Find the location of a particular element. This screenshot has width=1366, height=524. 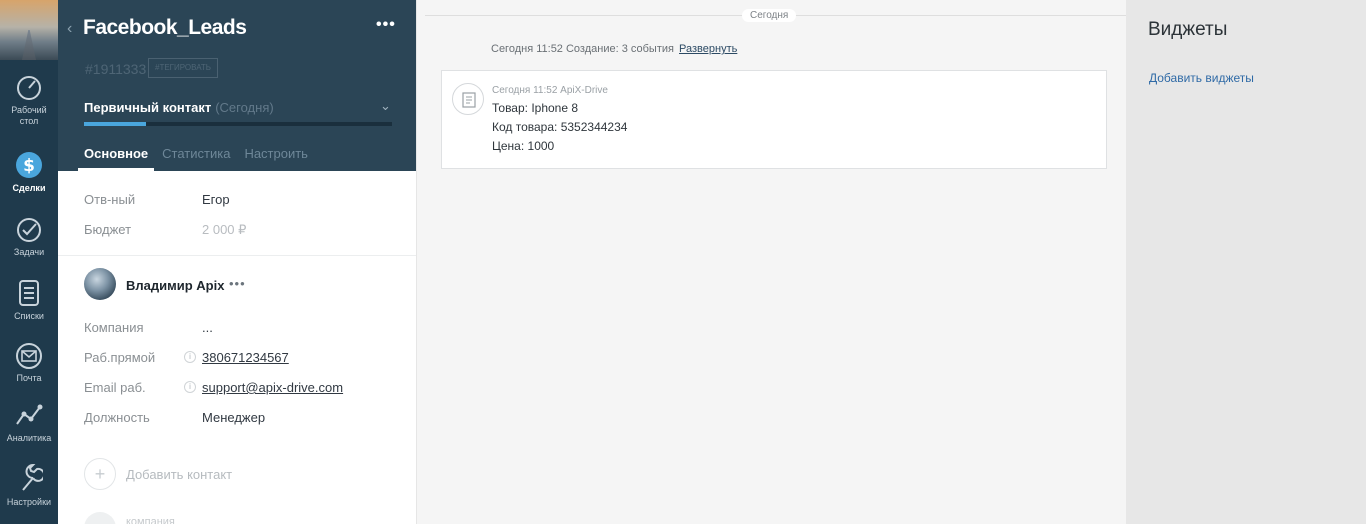

budget-input: 2 000 ₽ is located at coordinates (224, 230).